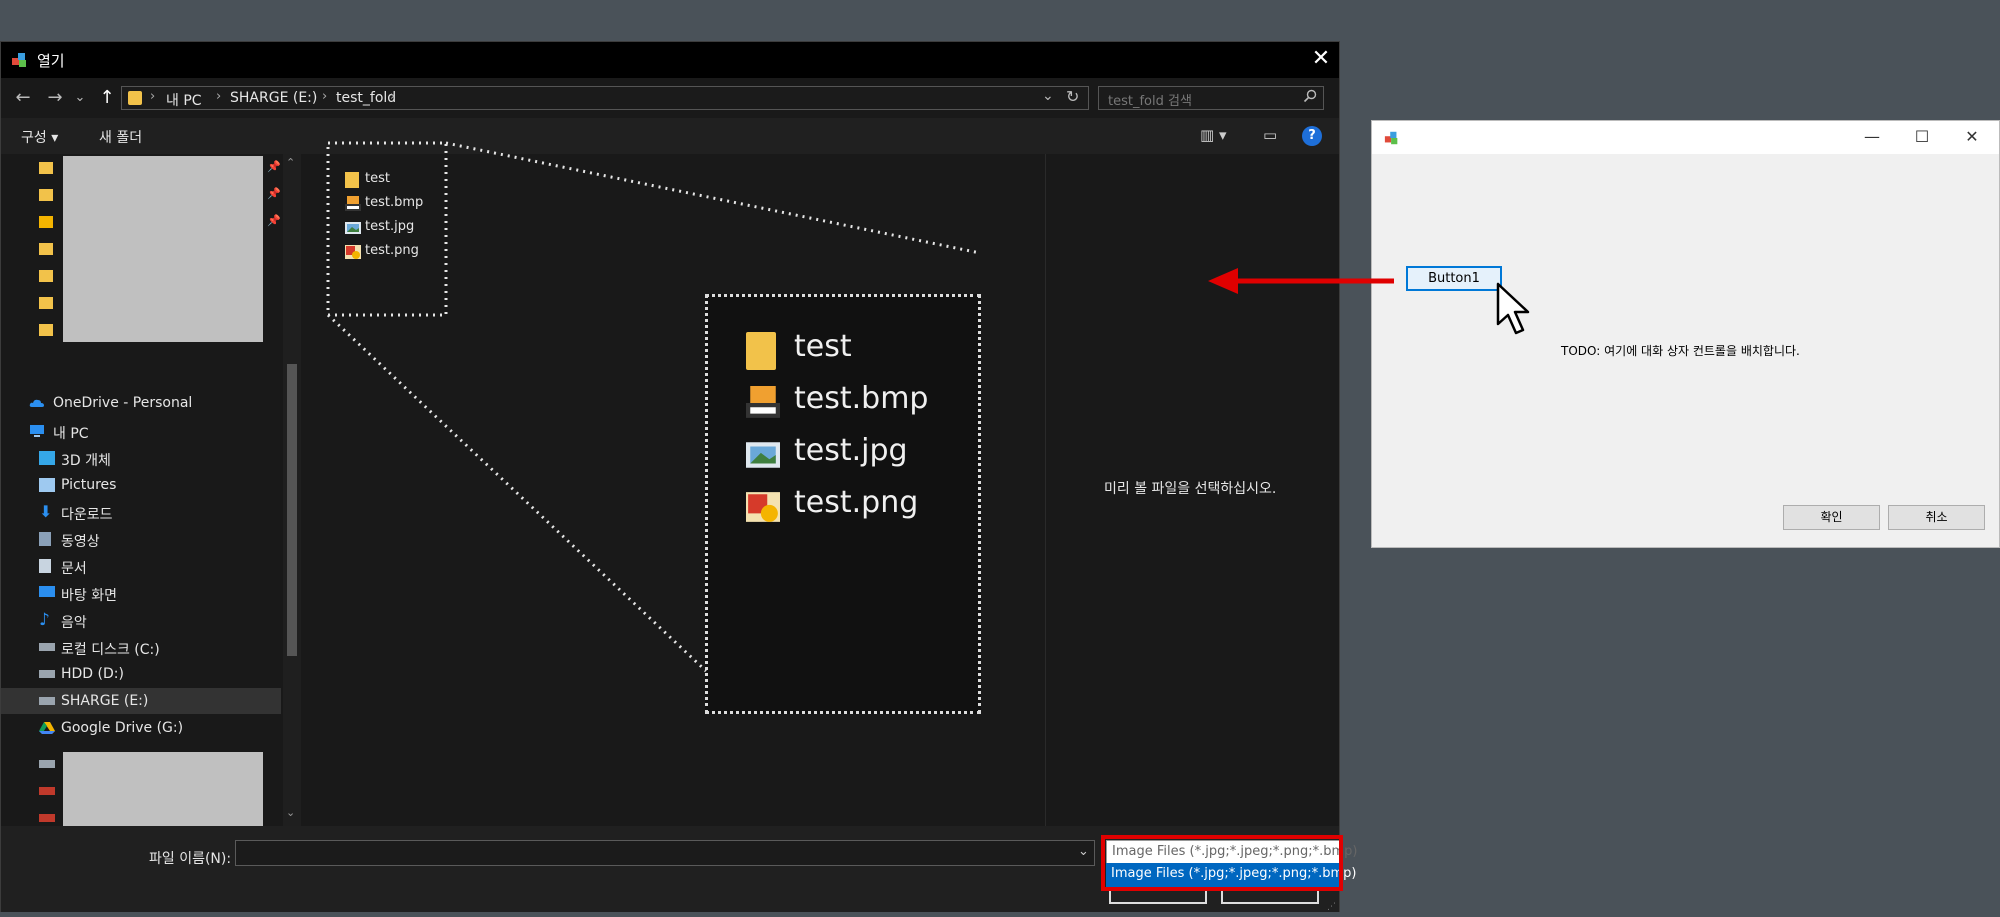 Image resolution: width=2000 pixels, height=917 pixels. What do you see at coordinates (55, 98) in the screenshot?
I see `forward-icon: →` at bounding box center [55, 98].